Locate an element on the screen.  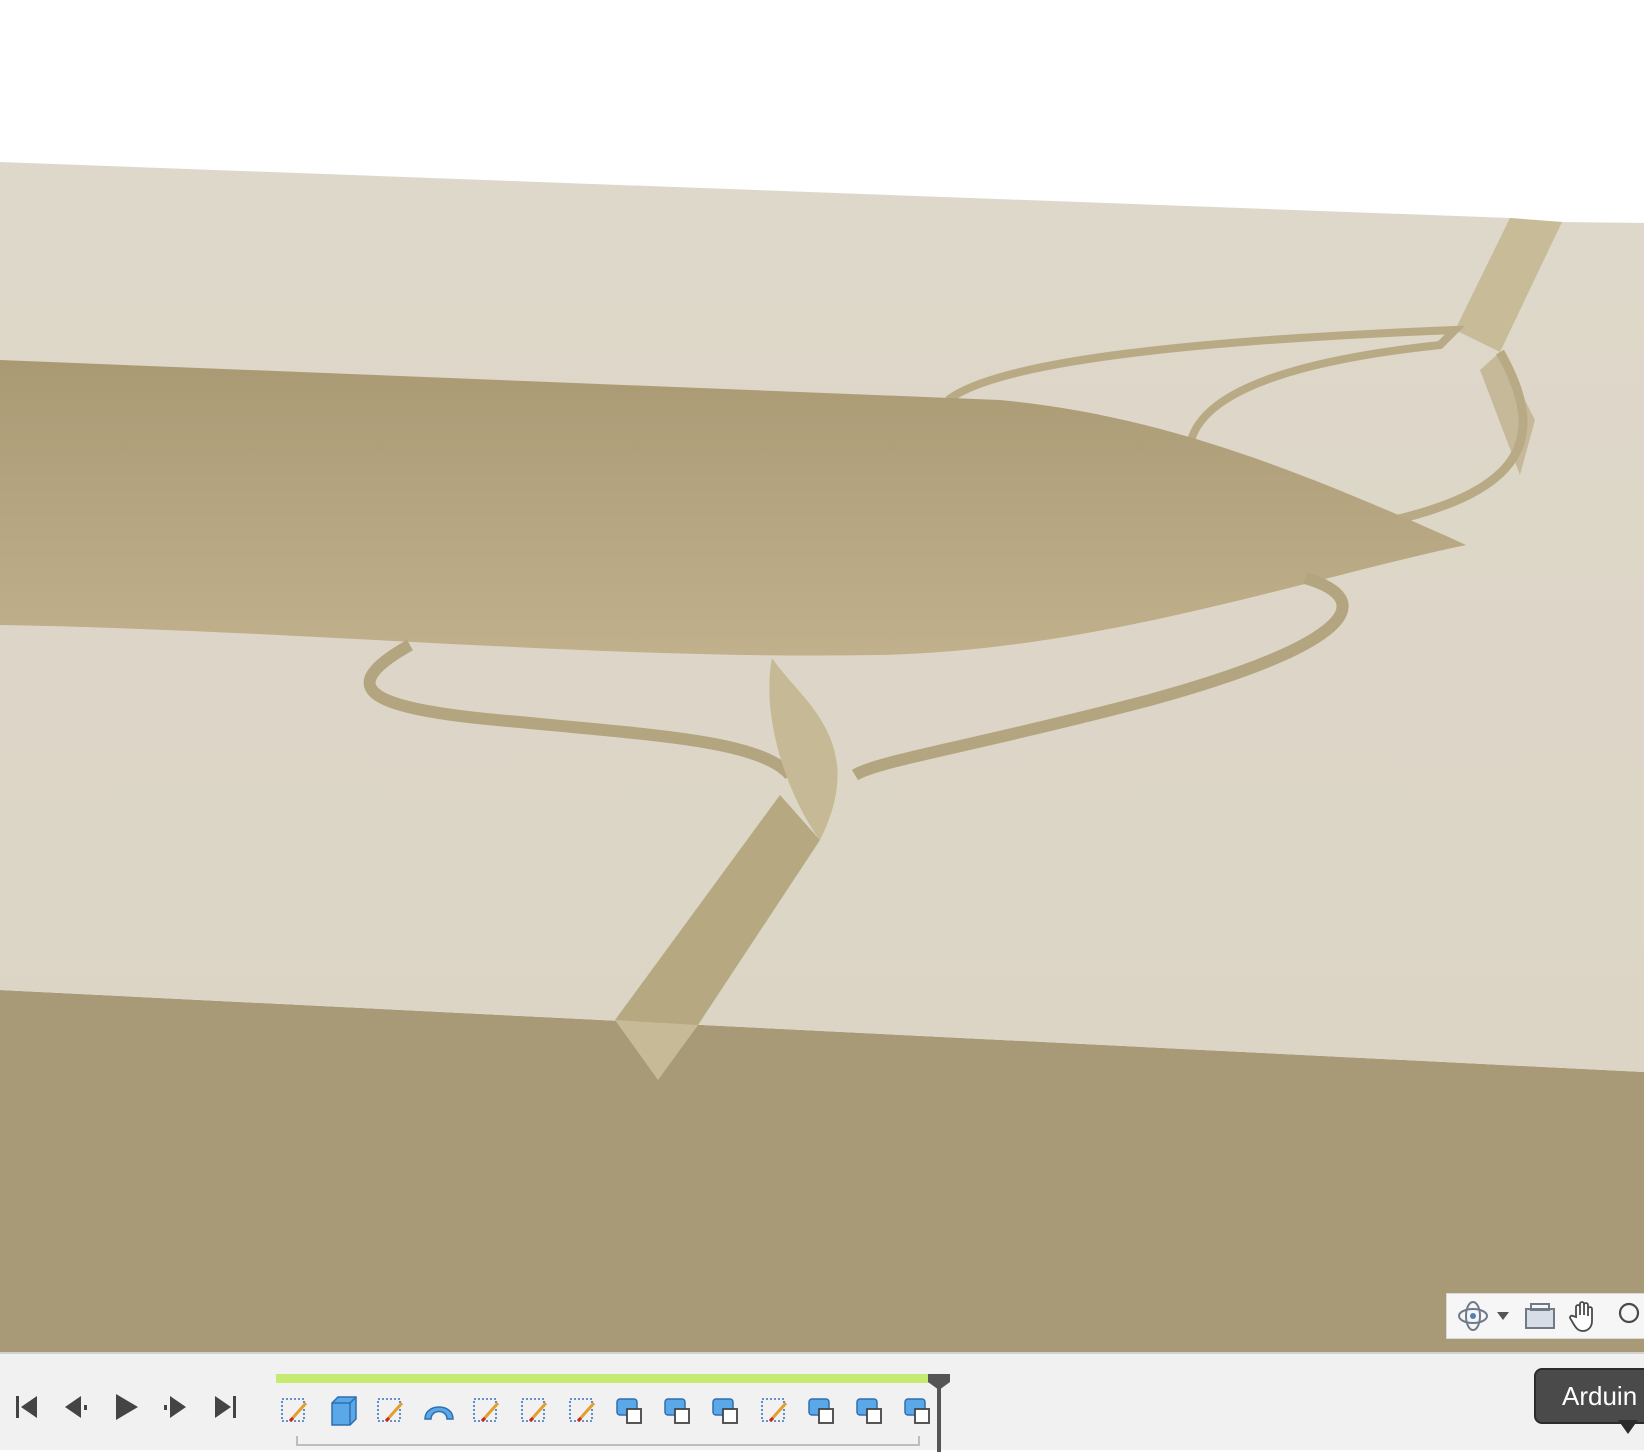
look-at-button is located at coordinates (1540, 1316).